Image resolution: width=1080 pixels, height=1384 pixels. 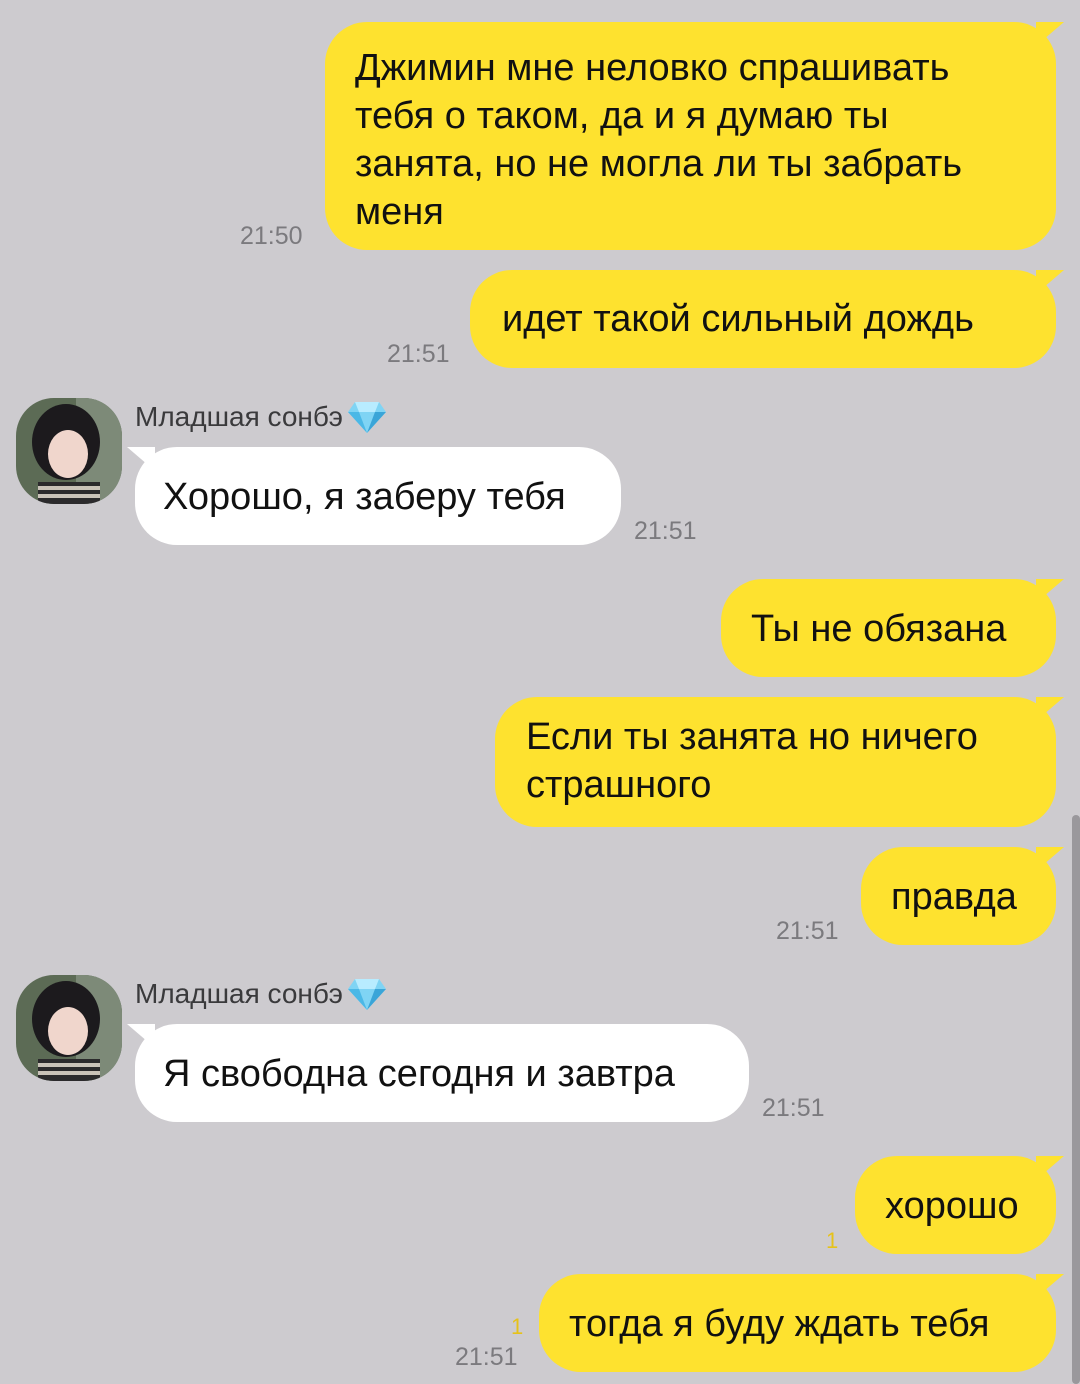 What do you see at coordinates (954, 897) in the screenshot?
I see `message-text-line: правда` at bounding box center [954, 897].